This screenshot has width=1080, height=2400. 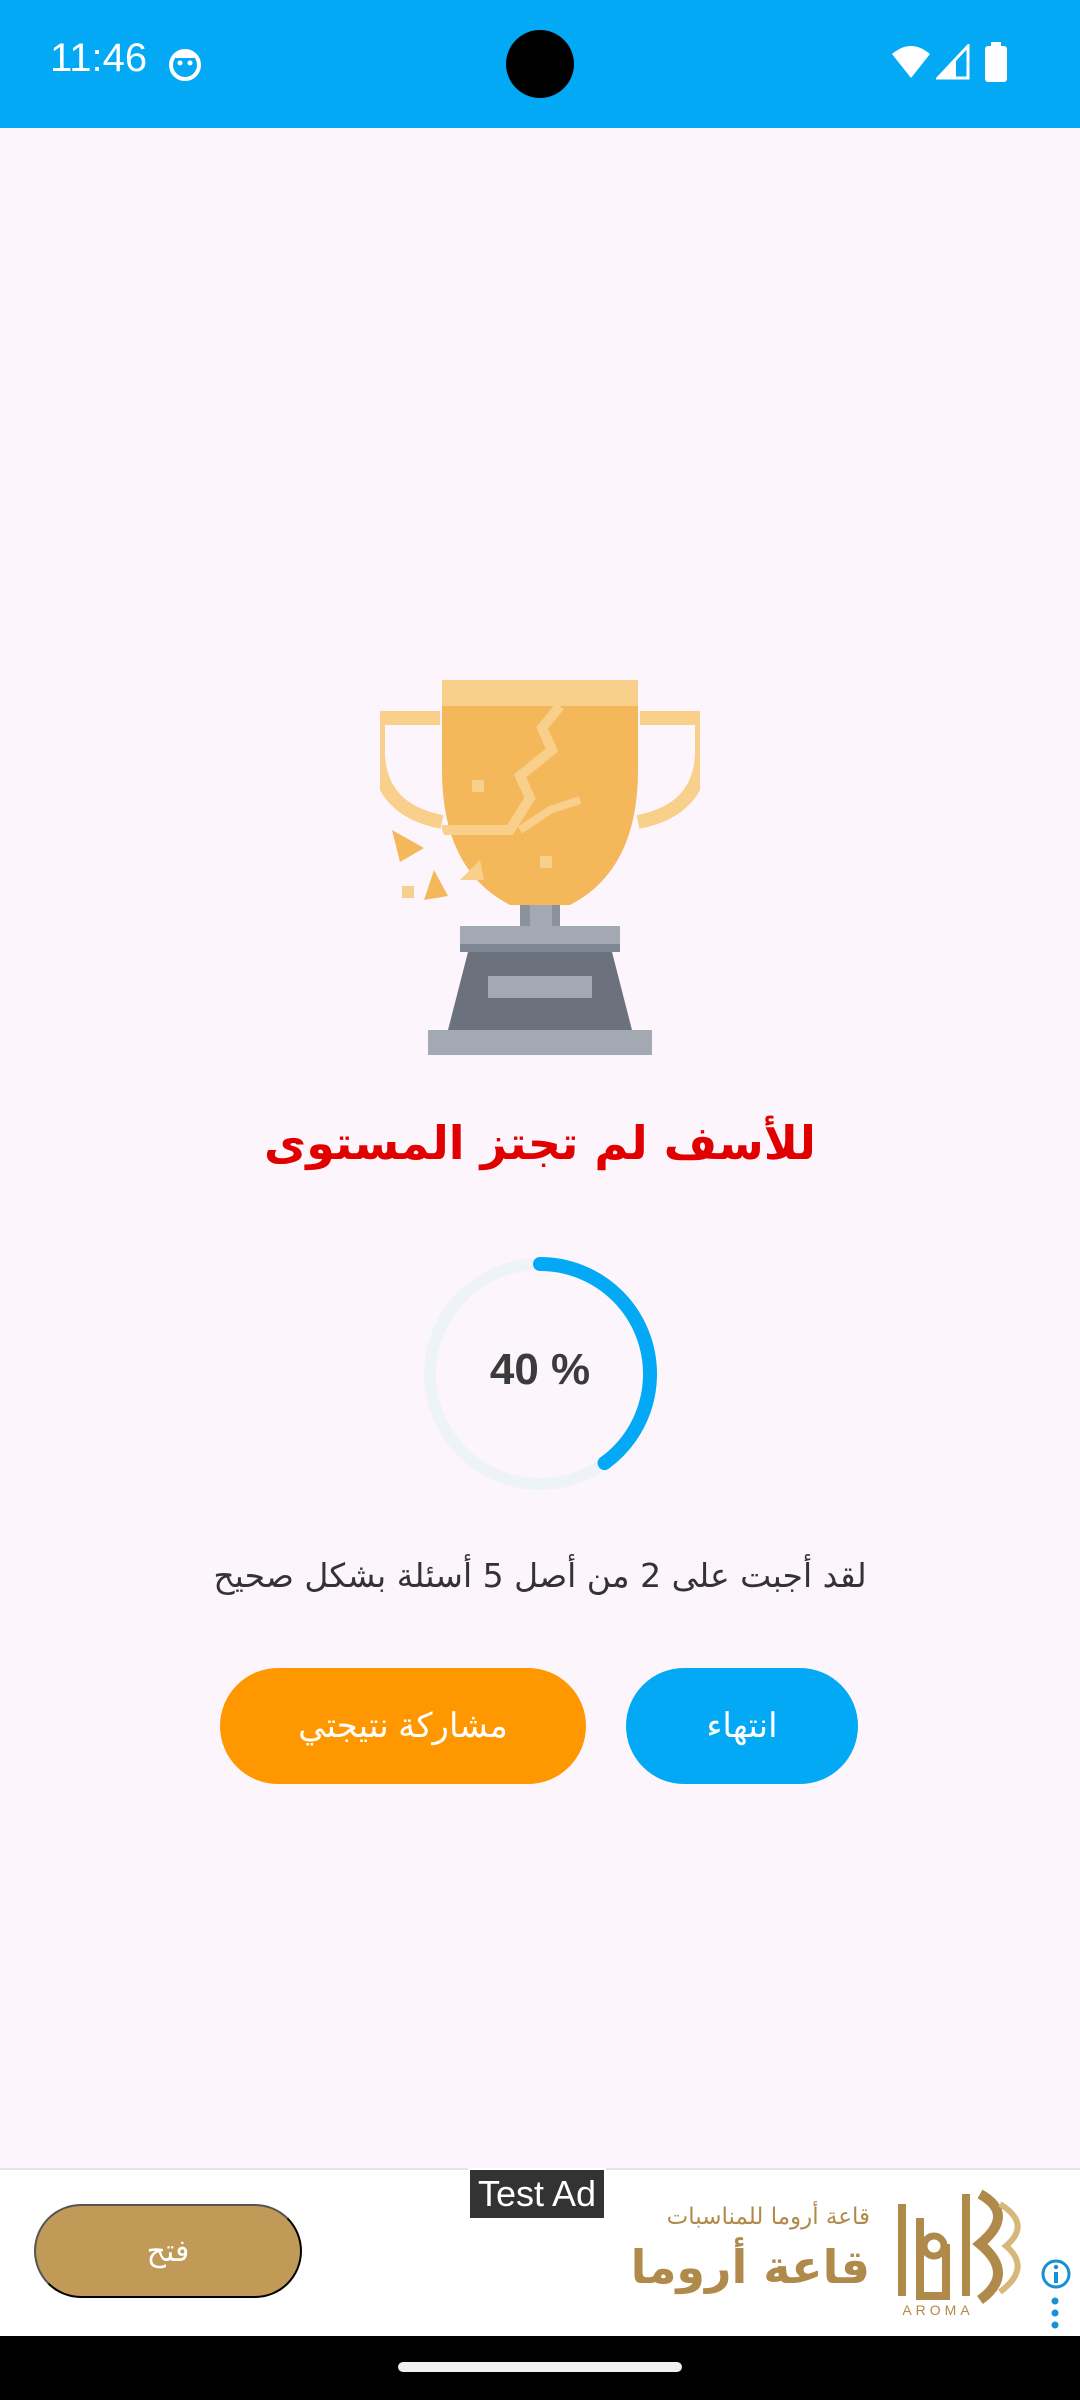 What do you see at coordinates (403, 1726) in the screenshot?
I see `share-result-button: مشاركة نتيجتي` at bounding box center [403, 1726].